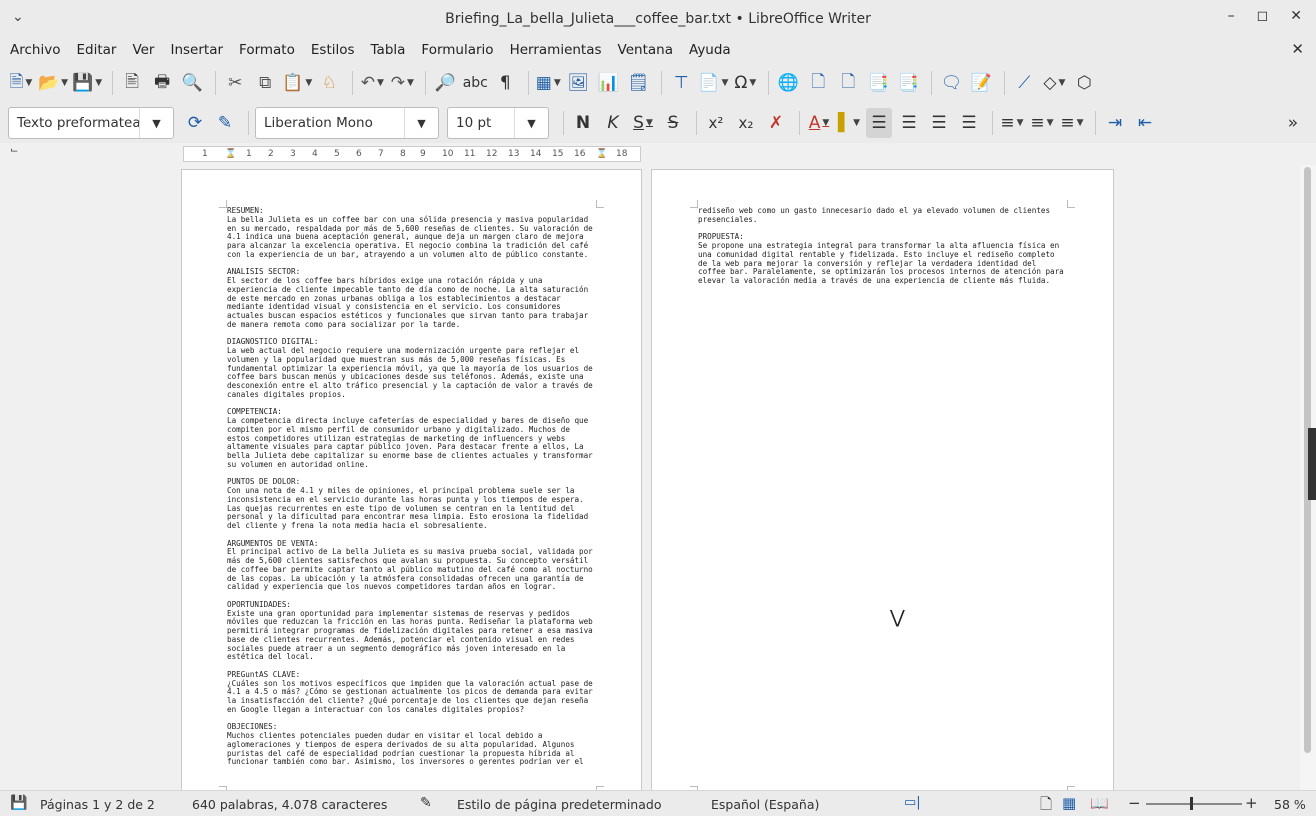  Describe the element at coordinates (505, 83) in the screenshot. I see `formatting-marks-icon: ¶` at that location.